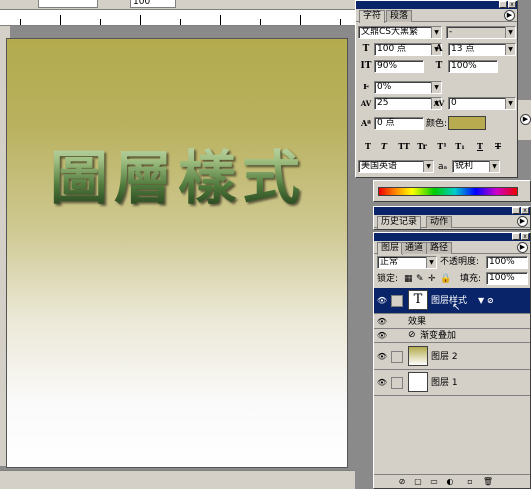 This screenshot has width=531, height=489. Describe the element at coordinates (463, 49) in the screenshot. I see `leading-value: 13 点` at that location.